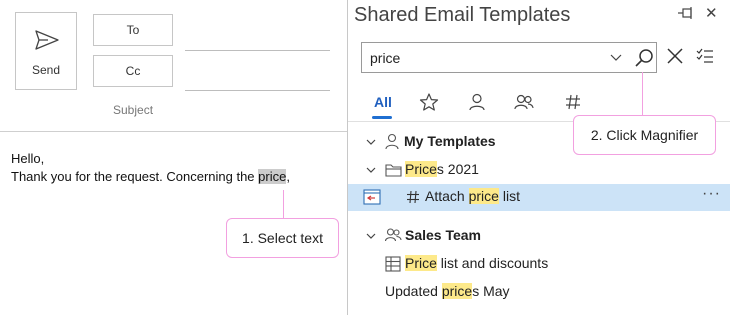  I want to click on pin-icon, so click(686, 13).